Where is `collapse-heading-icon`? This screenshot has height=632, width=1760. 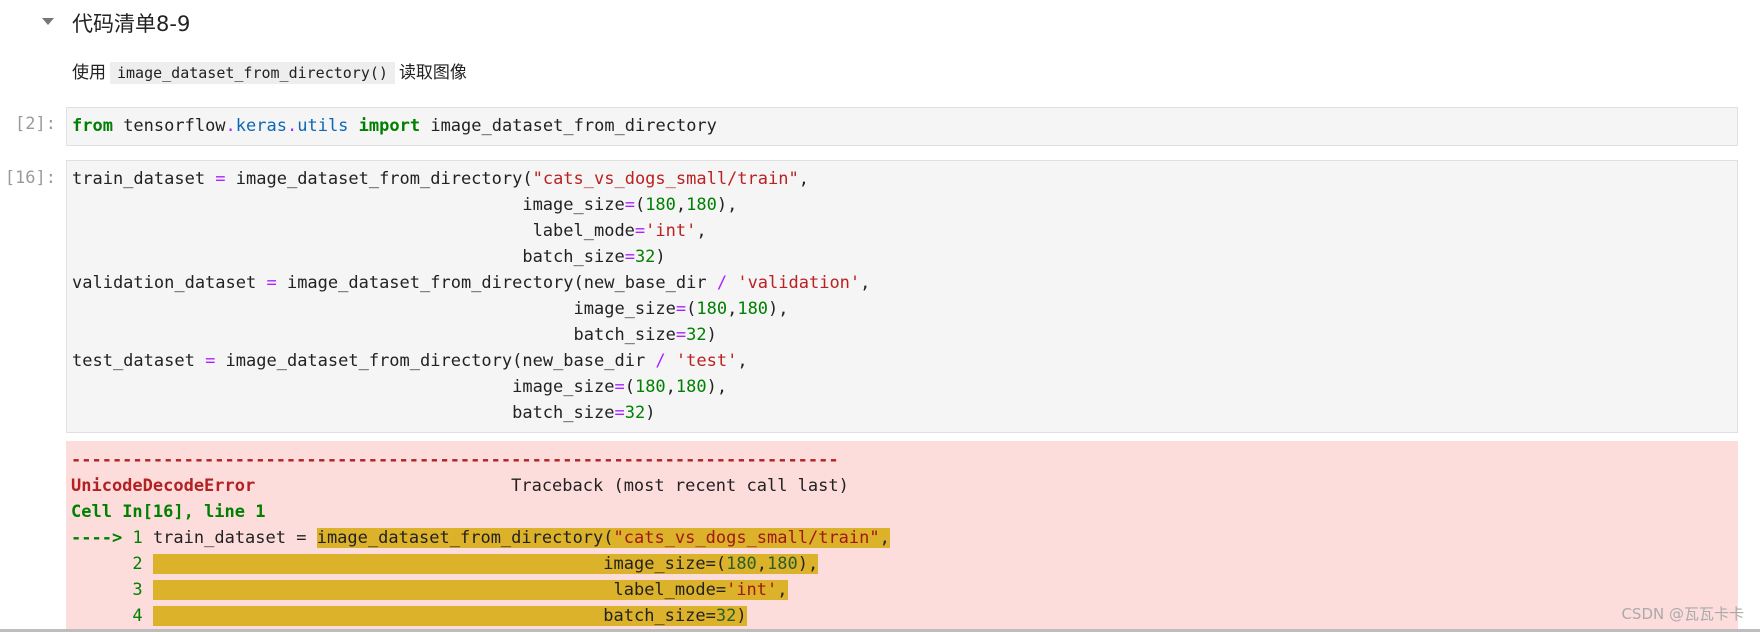
collapse-heading-icon is located at coordinates (48, 21).